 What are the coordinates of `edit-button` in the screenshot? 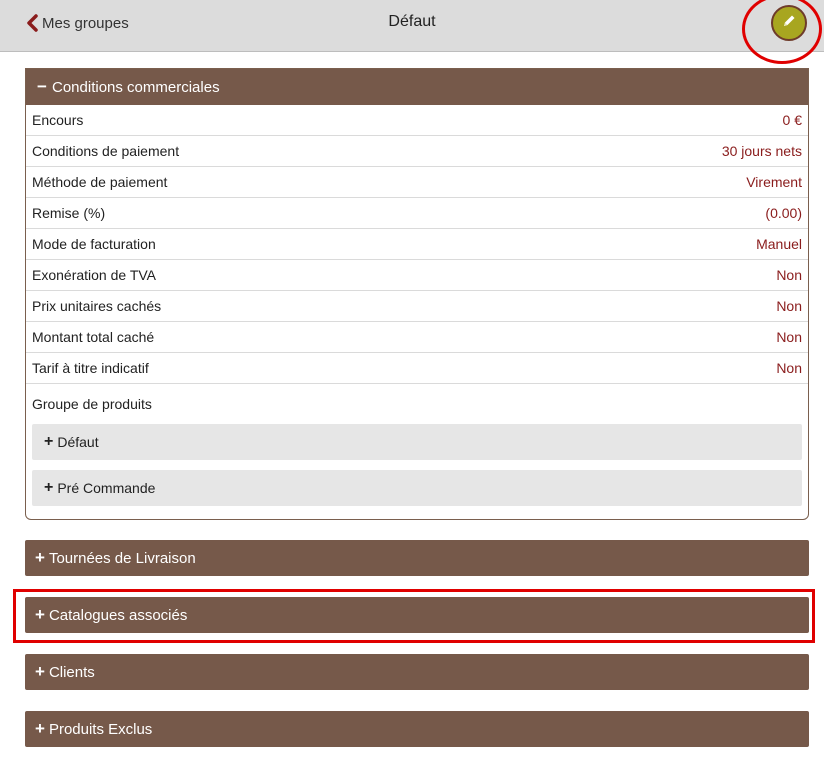 It's located at (789, 23).